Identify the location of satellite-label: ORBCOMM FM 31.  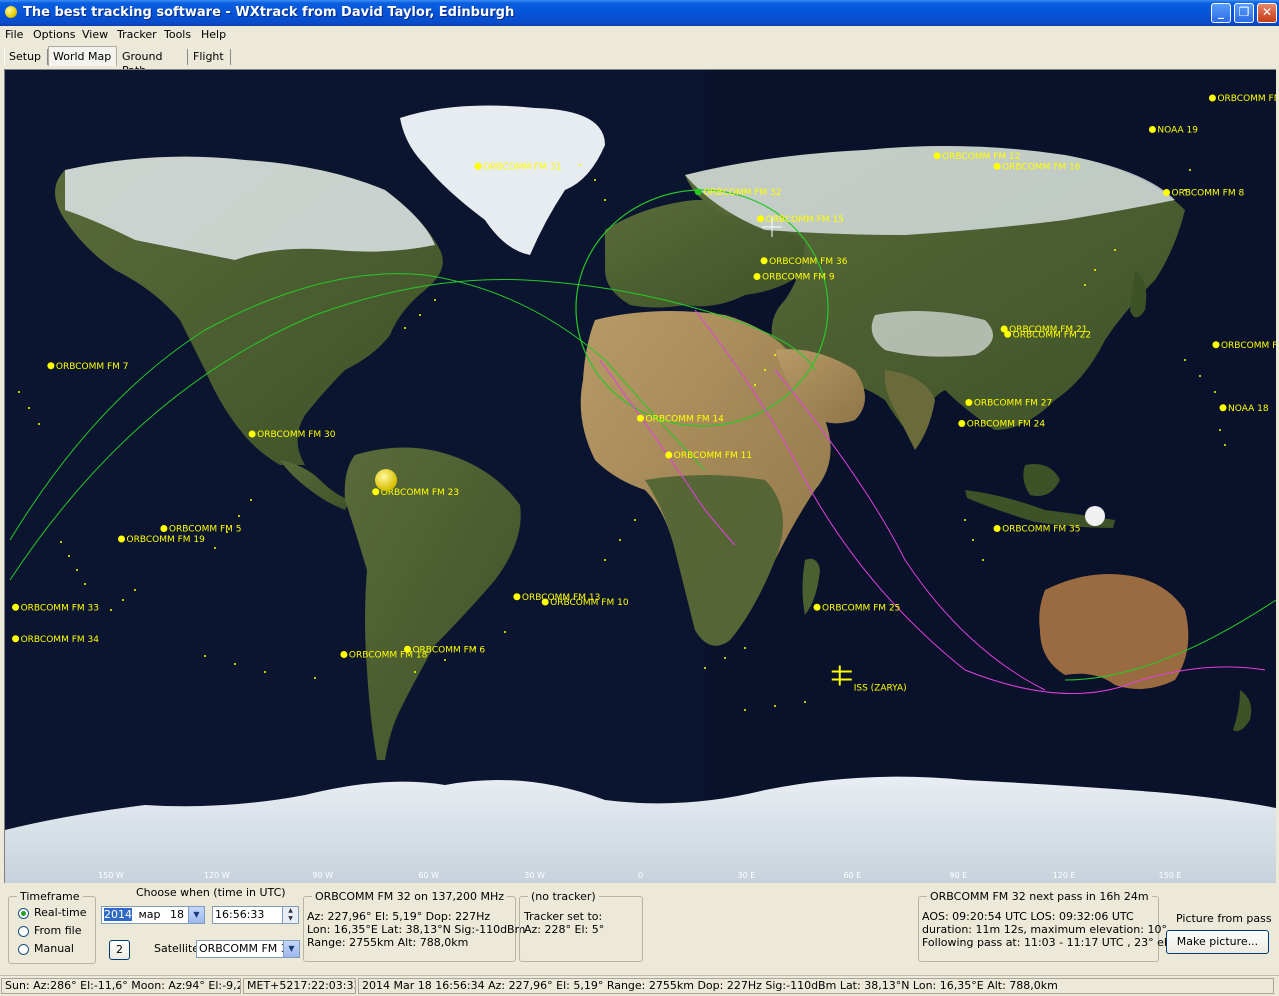
(522, 167).